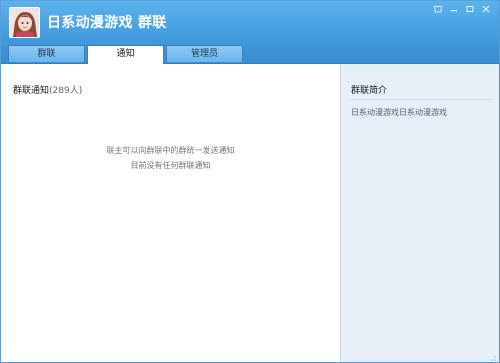  Describe the element at coordinates (107, 23) in the screenshot. I see `window-title: 日系动漫游戏 群联` at that location.